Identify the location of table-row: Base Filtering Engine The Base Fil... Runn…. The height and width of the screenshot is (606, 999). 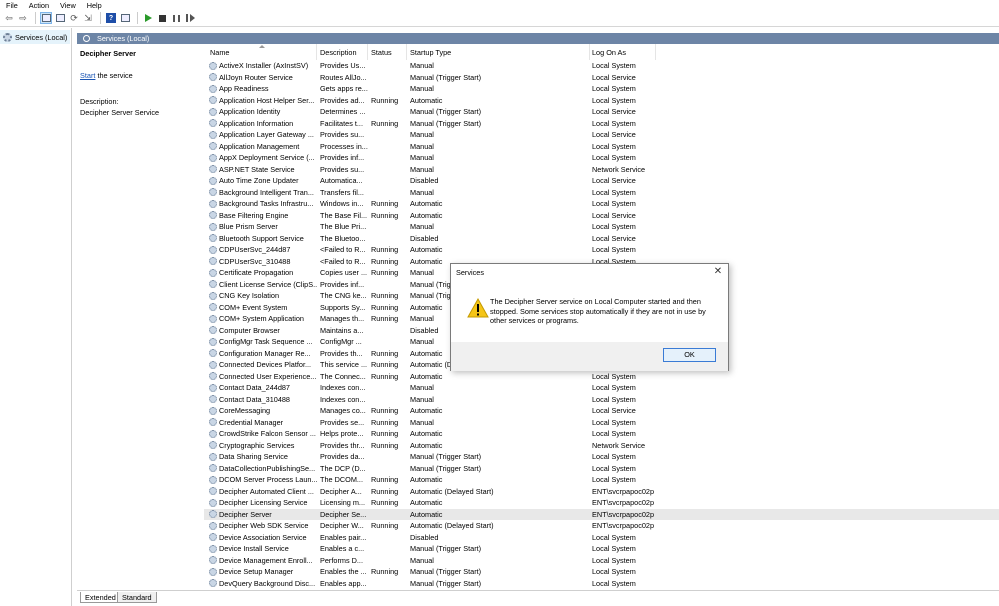
(601, 216).